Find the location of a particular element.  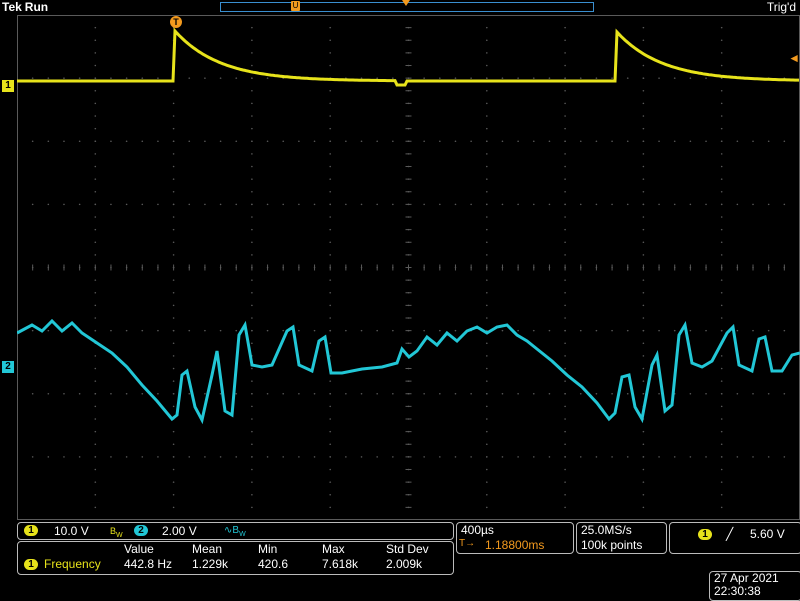

brand-label: Tek is located at coordinates (12, 7).